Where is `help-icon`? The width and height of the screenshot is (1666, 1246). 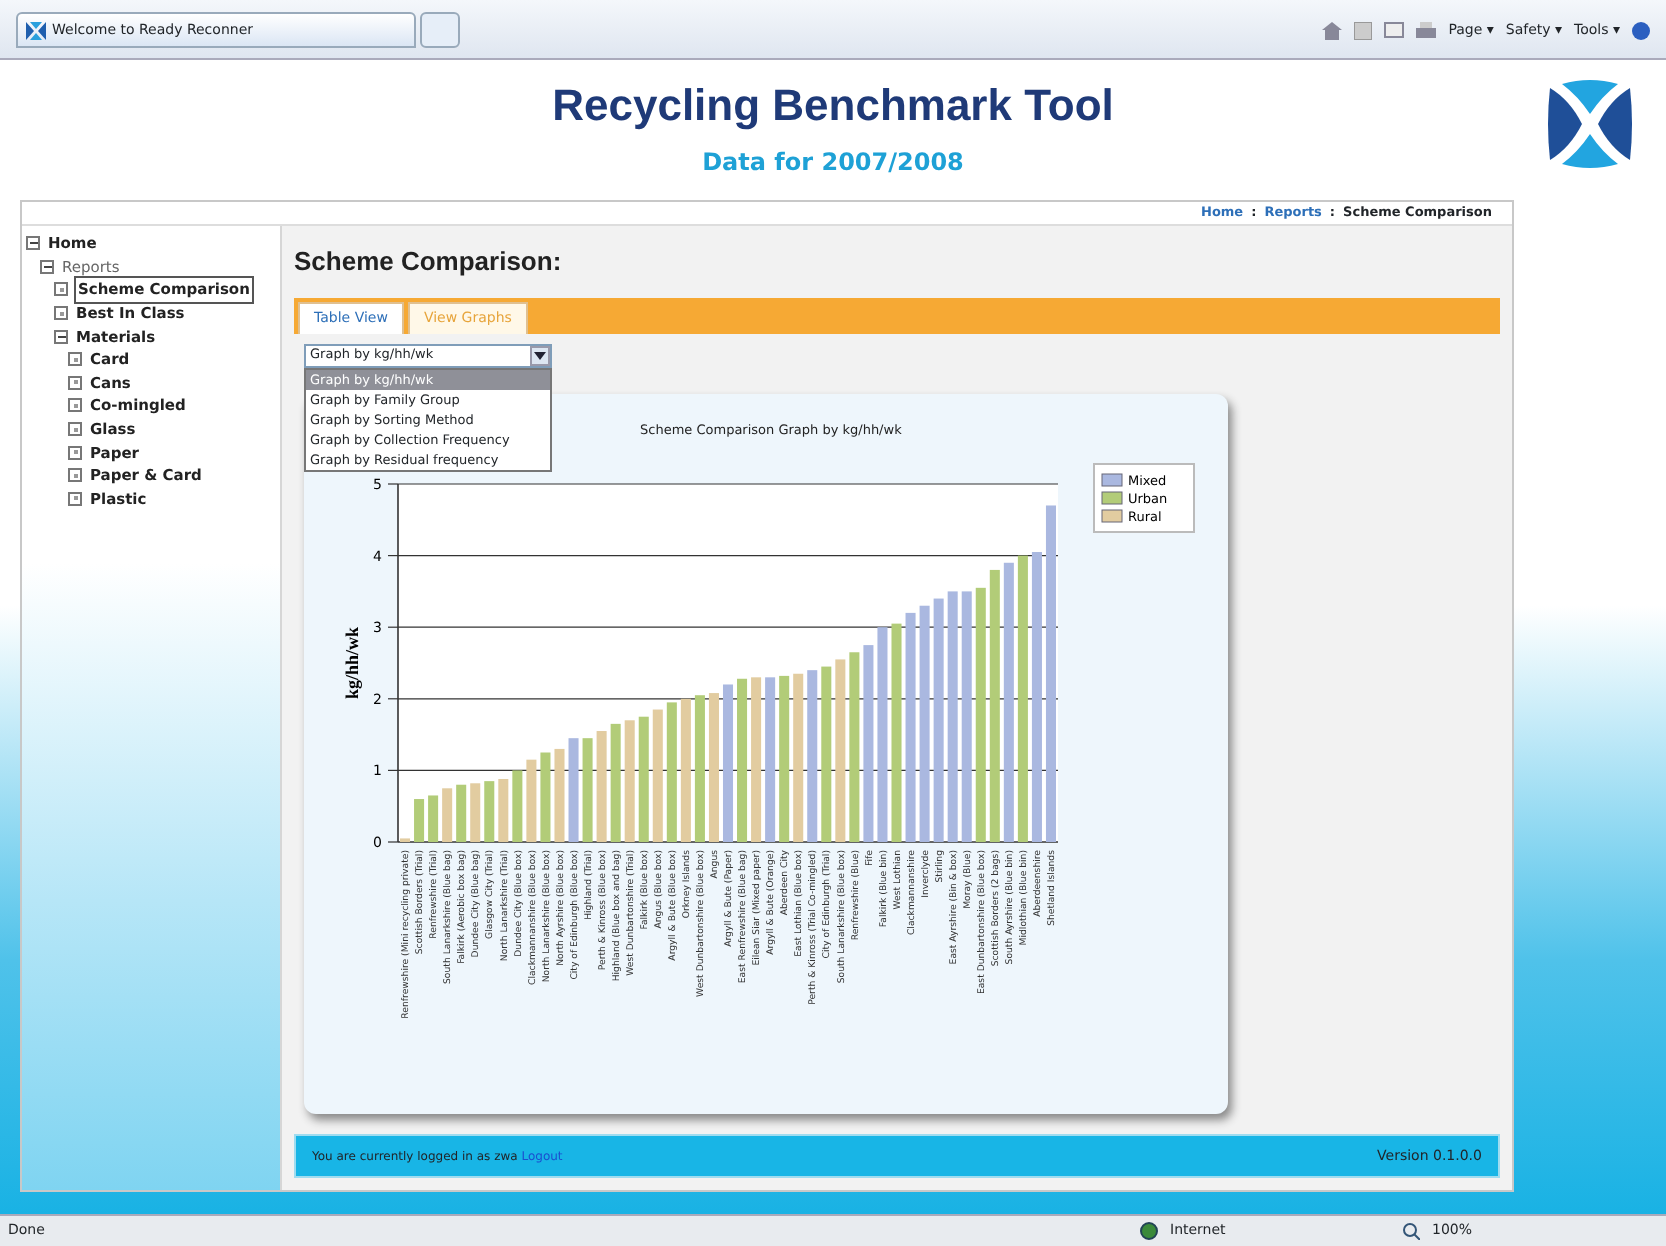
help-icon is located at coordinates (1641, 30).